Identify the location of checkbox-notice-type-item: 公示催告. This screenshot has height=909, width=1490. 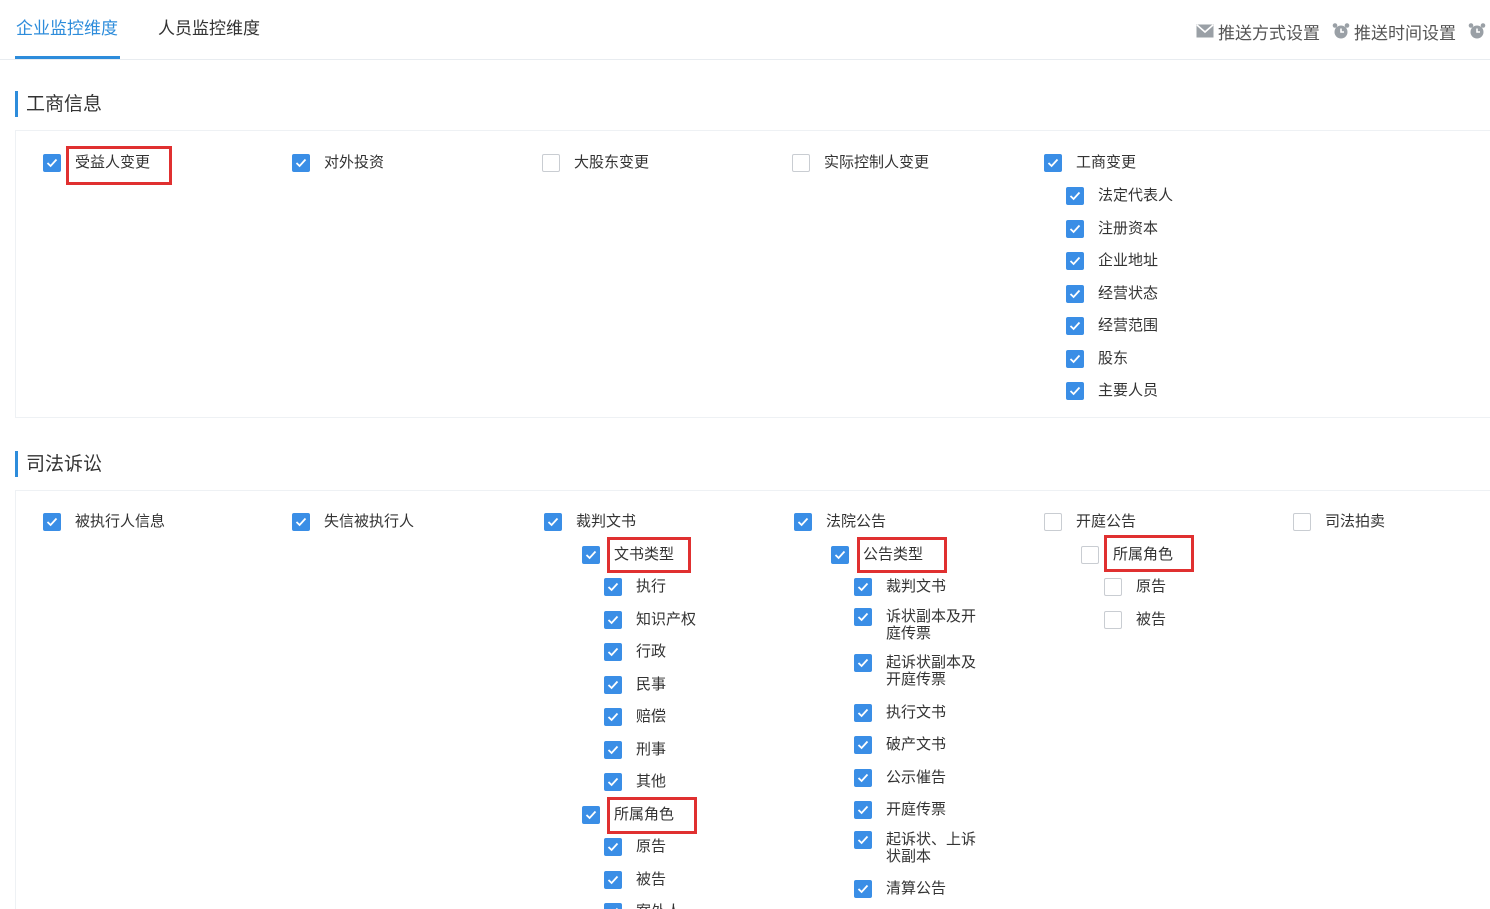
(900, 778).